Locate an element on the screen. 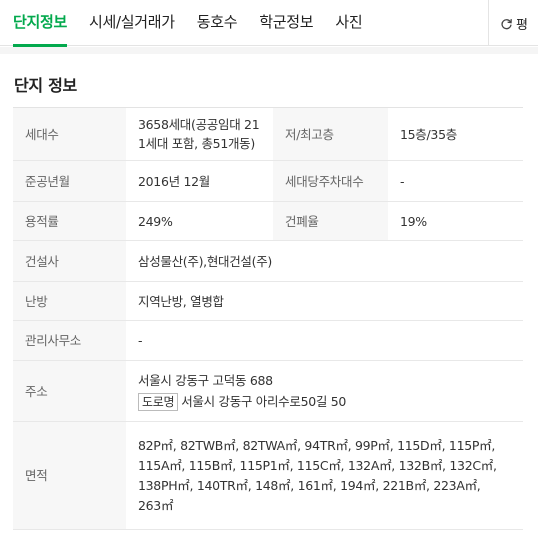 The width and height of the screenshot is (538, 554). table-row: 주소 서울시 강동구 고덕동 688 도로명 서울시 강동구 아리수로50길 50 is located at coordinates (268, 391).